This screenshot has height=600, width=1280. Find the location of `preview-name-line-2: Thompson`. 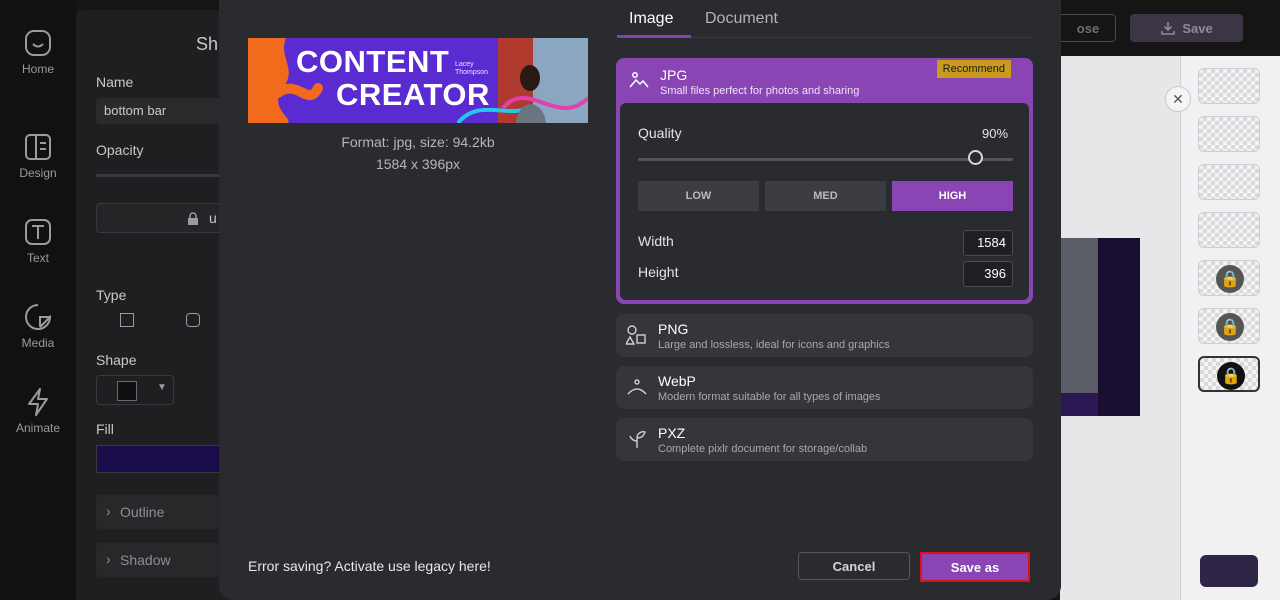

preview-name-line-2: Thompson is located at coordinates (472, 72).